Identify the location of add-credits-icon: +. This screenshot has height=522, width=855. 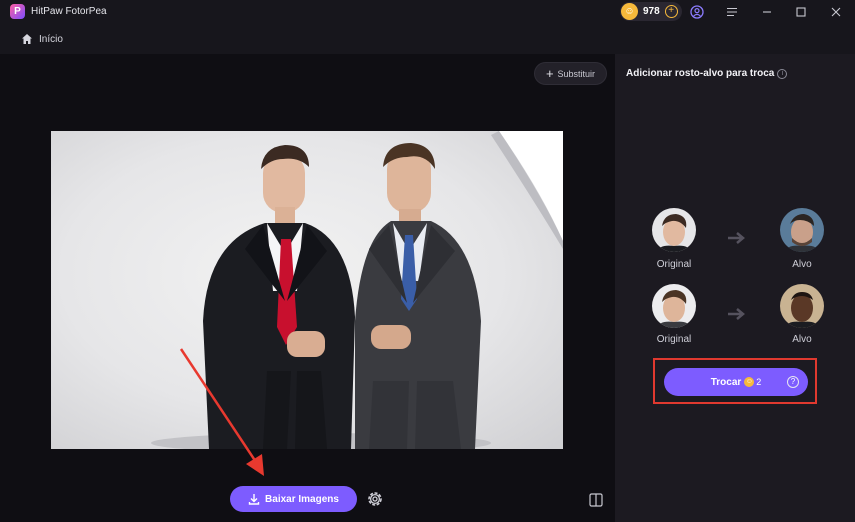
(671, 11).